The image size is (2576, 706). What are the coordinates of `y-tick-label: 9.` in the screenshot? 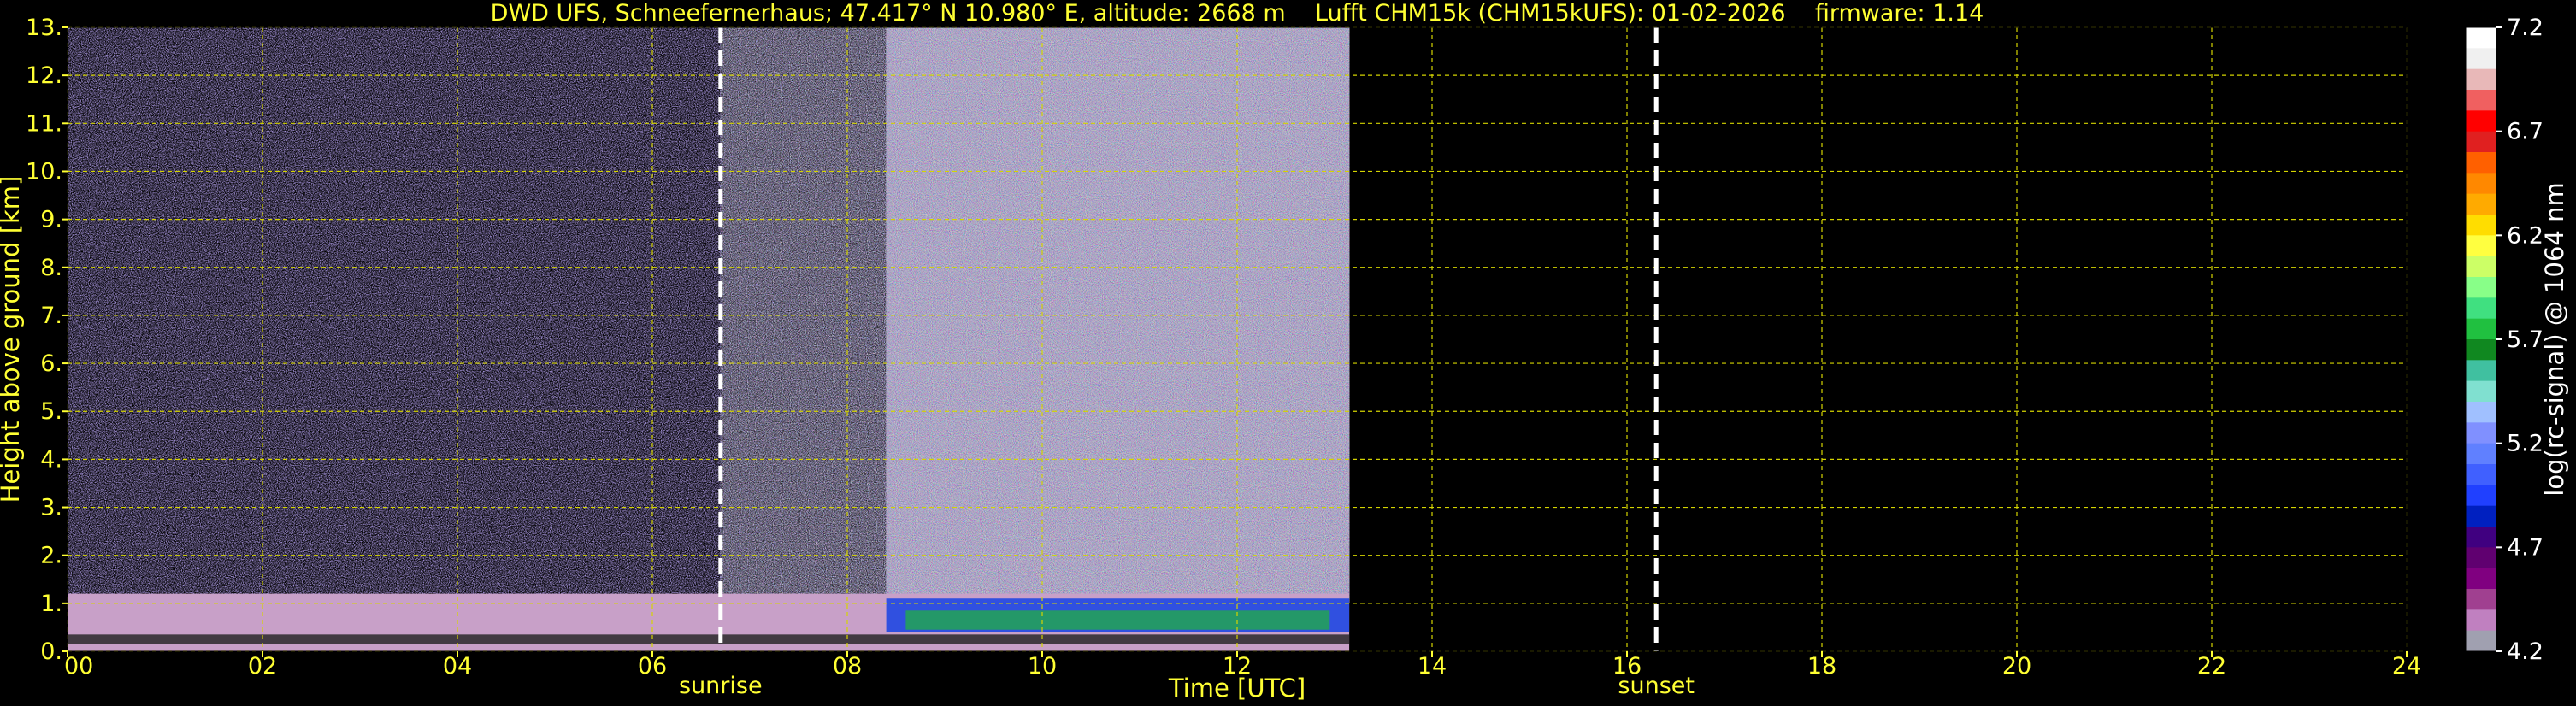 It's located at (51, 220).